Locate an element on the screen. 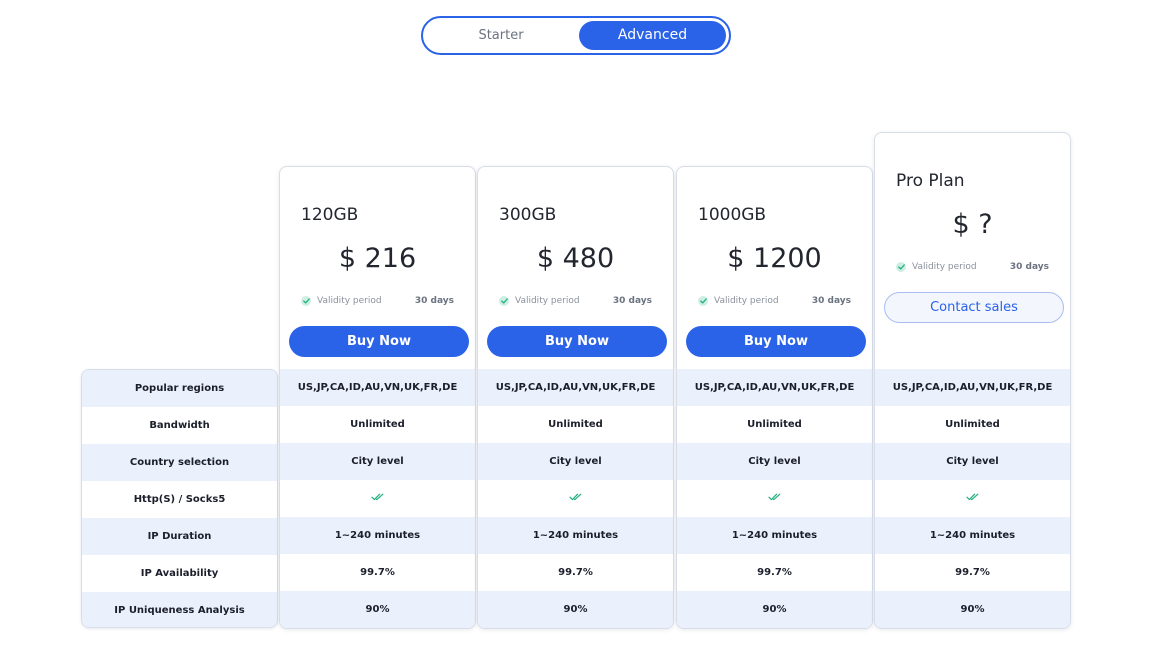 The height and width of the screenshot is (653, 1158). plan-type-toggle: Starter Advanced is located at coordinates (576, 35).